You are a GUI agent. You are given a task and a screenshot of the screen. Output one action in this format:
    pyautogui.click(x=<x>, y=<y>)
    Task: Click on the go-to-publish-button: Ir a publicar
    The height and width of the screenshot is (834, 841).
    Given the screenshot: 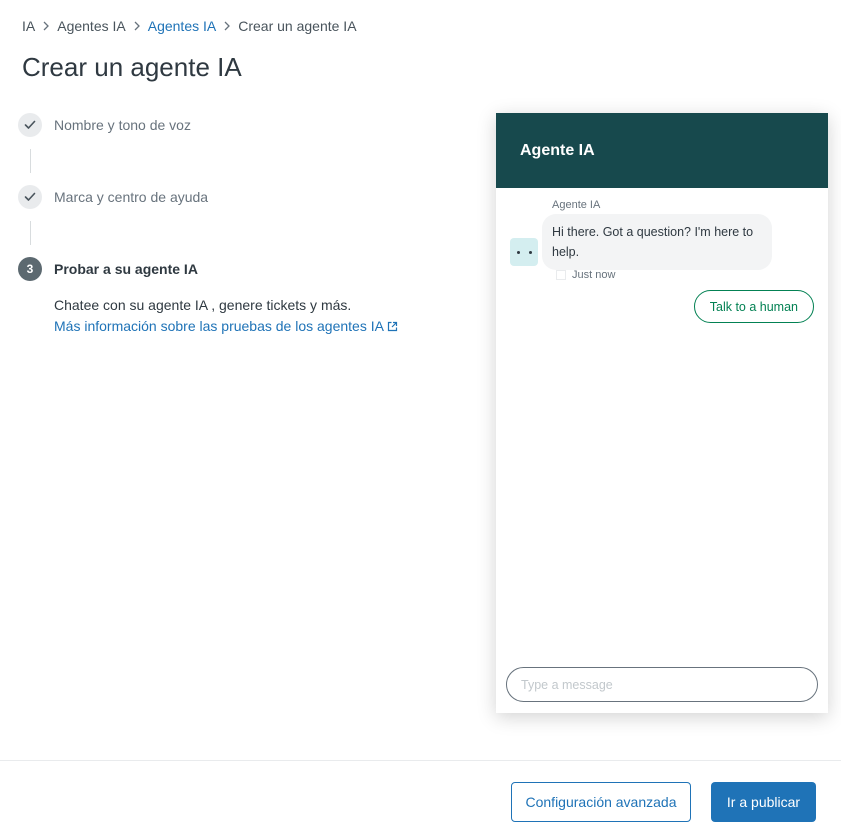 What is the action you would take?
    pyautogui.click(x=763, y=802)
    